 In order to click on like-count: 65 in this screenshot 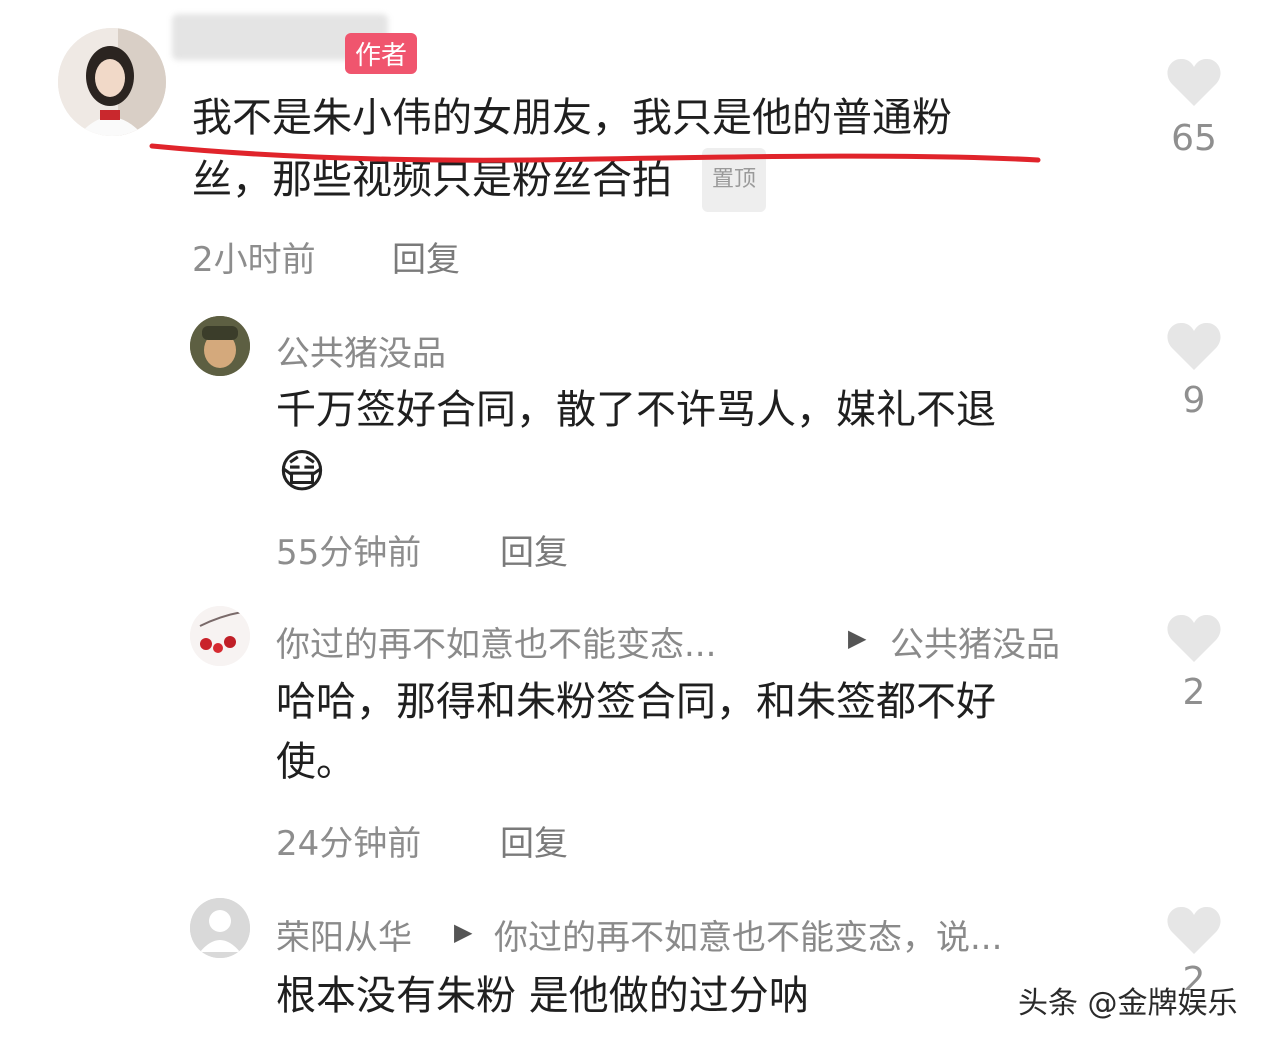, I will do `click(1194, 138)`.